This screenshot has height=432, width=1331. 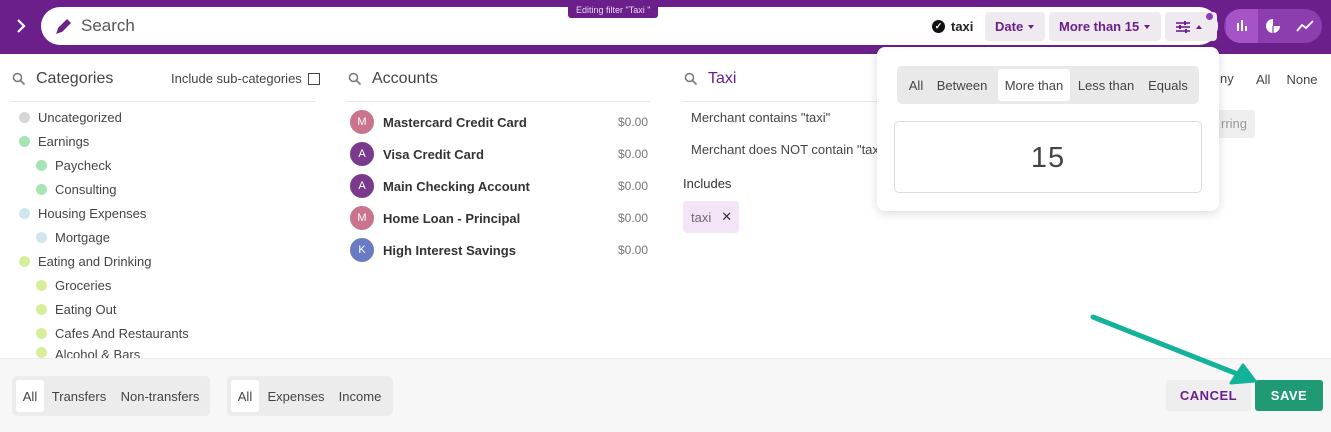 What do you see at coordinates (281, 26) in the screenshot?
I see `search-input` at bounding box center [281, 26].